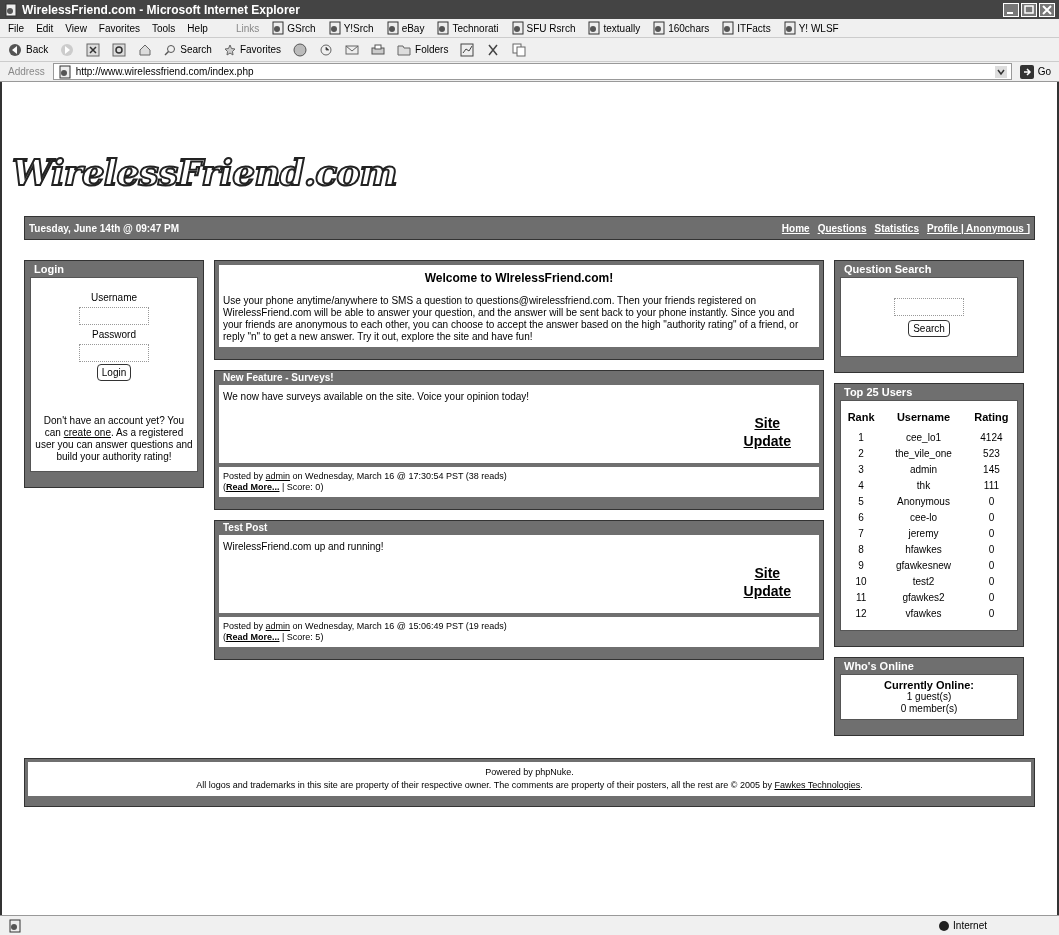  I want to click on history-icon, so click(326, 49).